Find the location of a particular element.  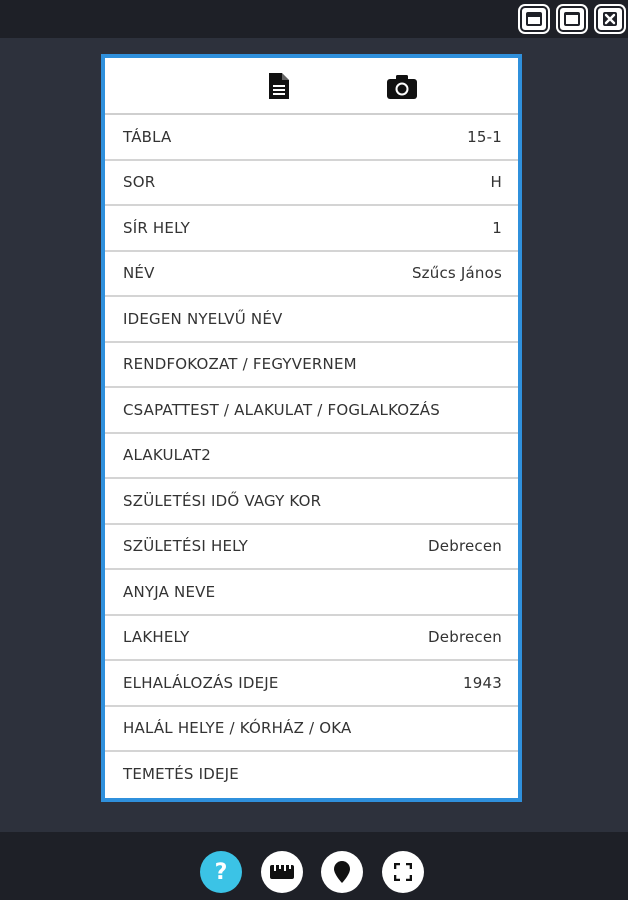

field-label: TEMETÉS IDEJE is located at coordinates (181, 773).